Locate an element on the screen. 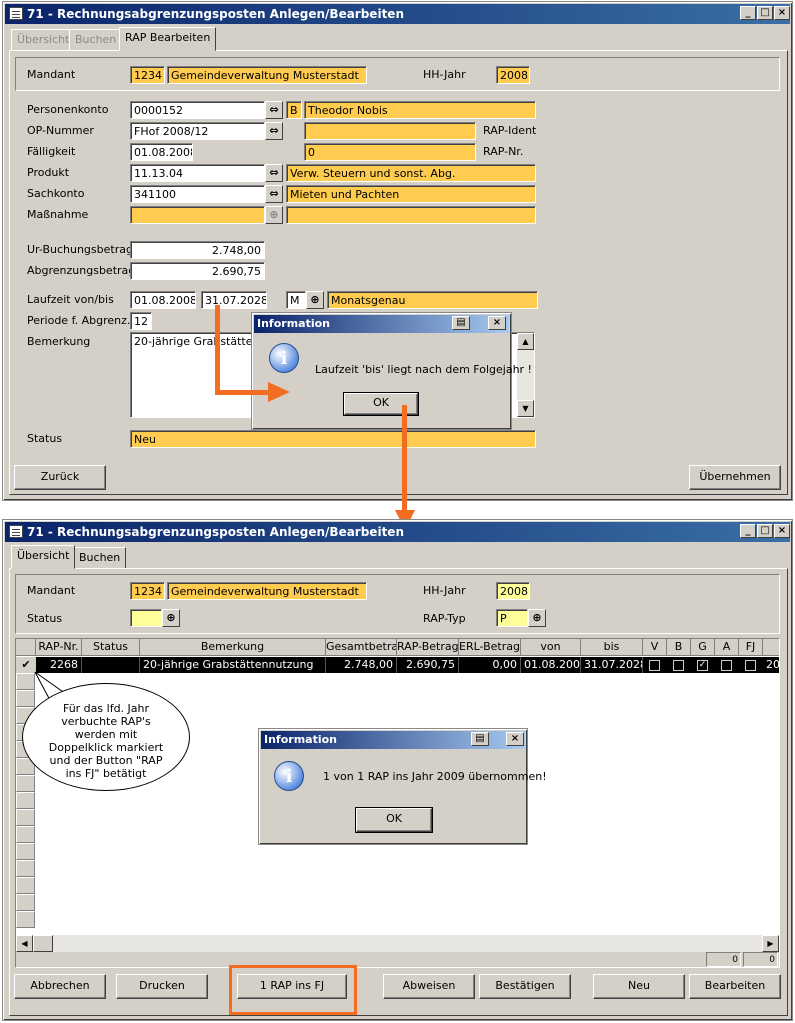 This screenshot has width=795, height=1023. col-extra is located at coordinates (771, 647).